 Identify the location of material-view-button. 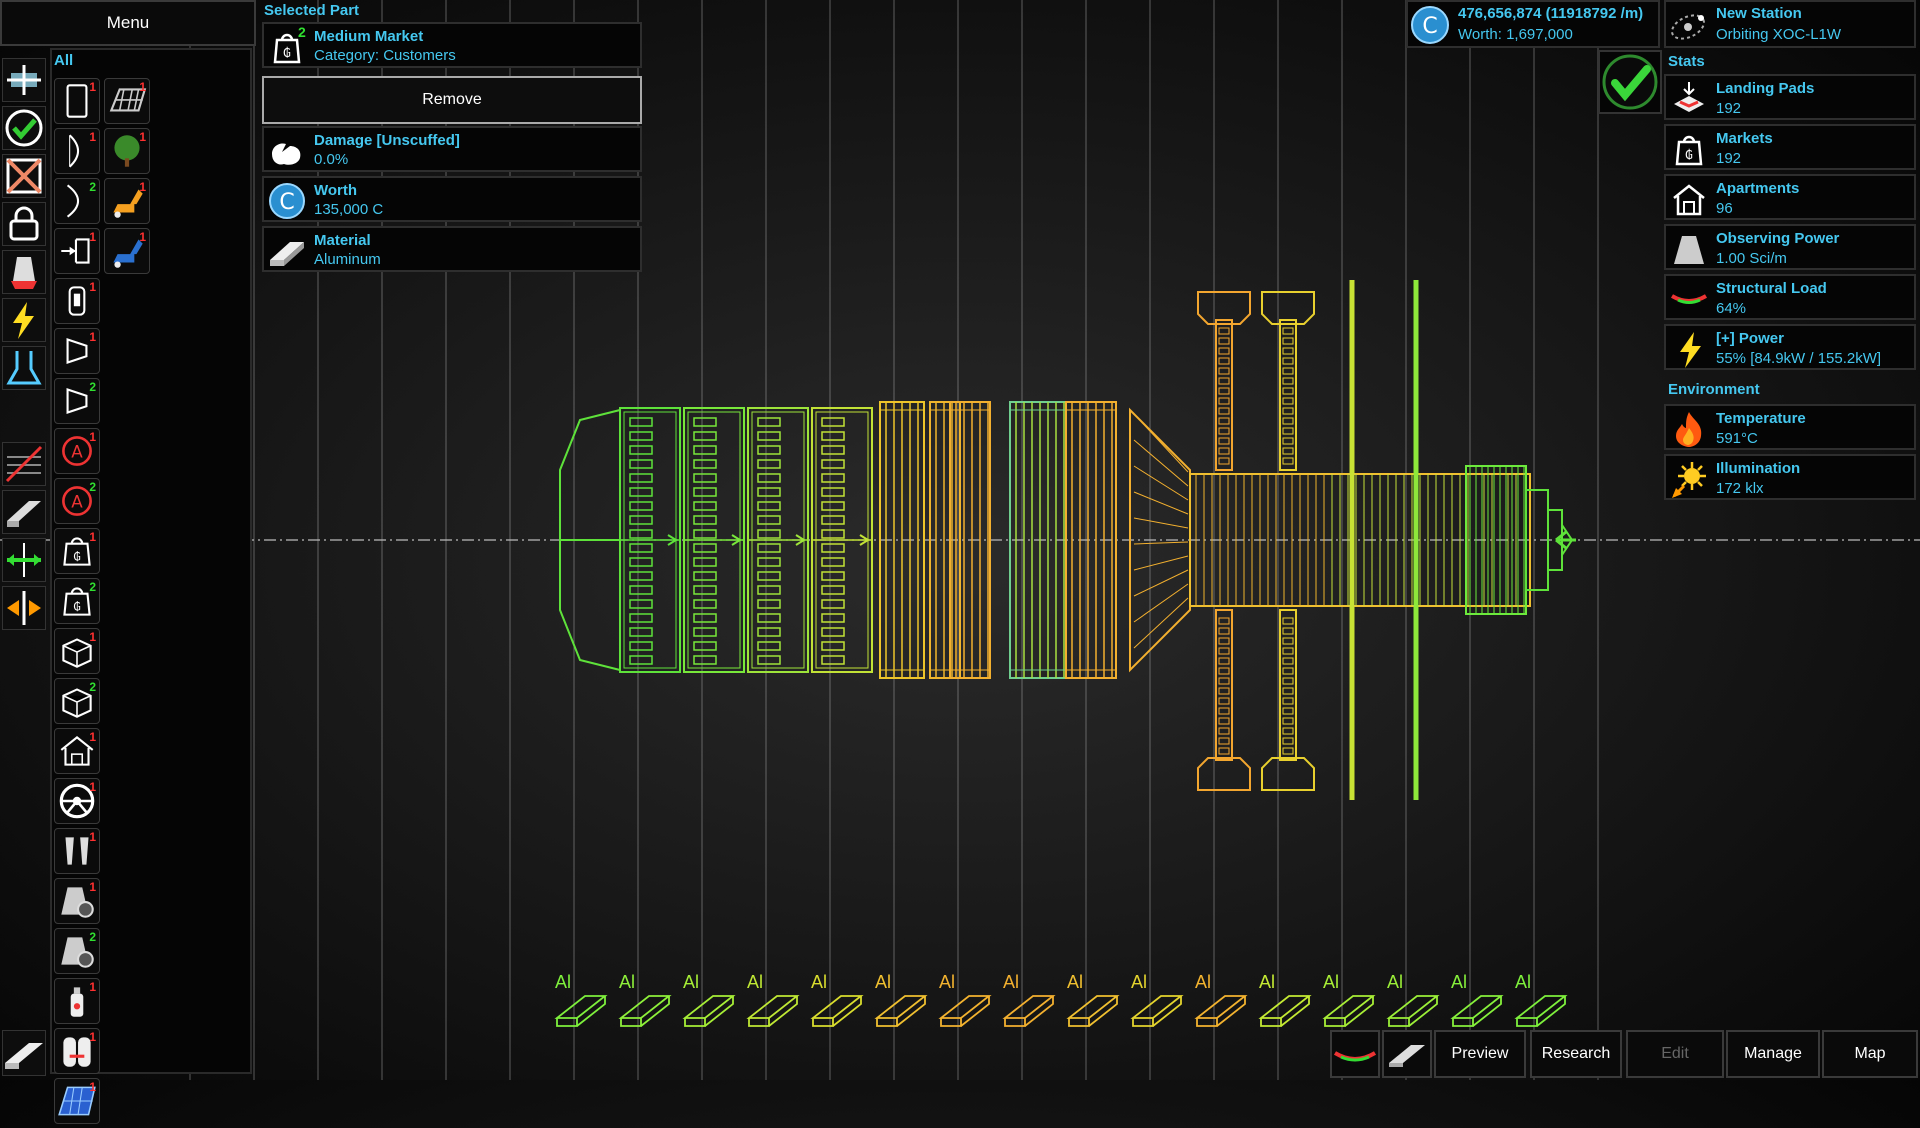
(1407, 1054).